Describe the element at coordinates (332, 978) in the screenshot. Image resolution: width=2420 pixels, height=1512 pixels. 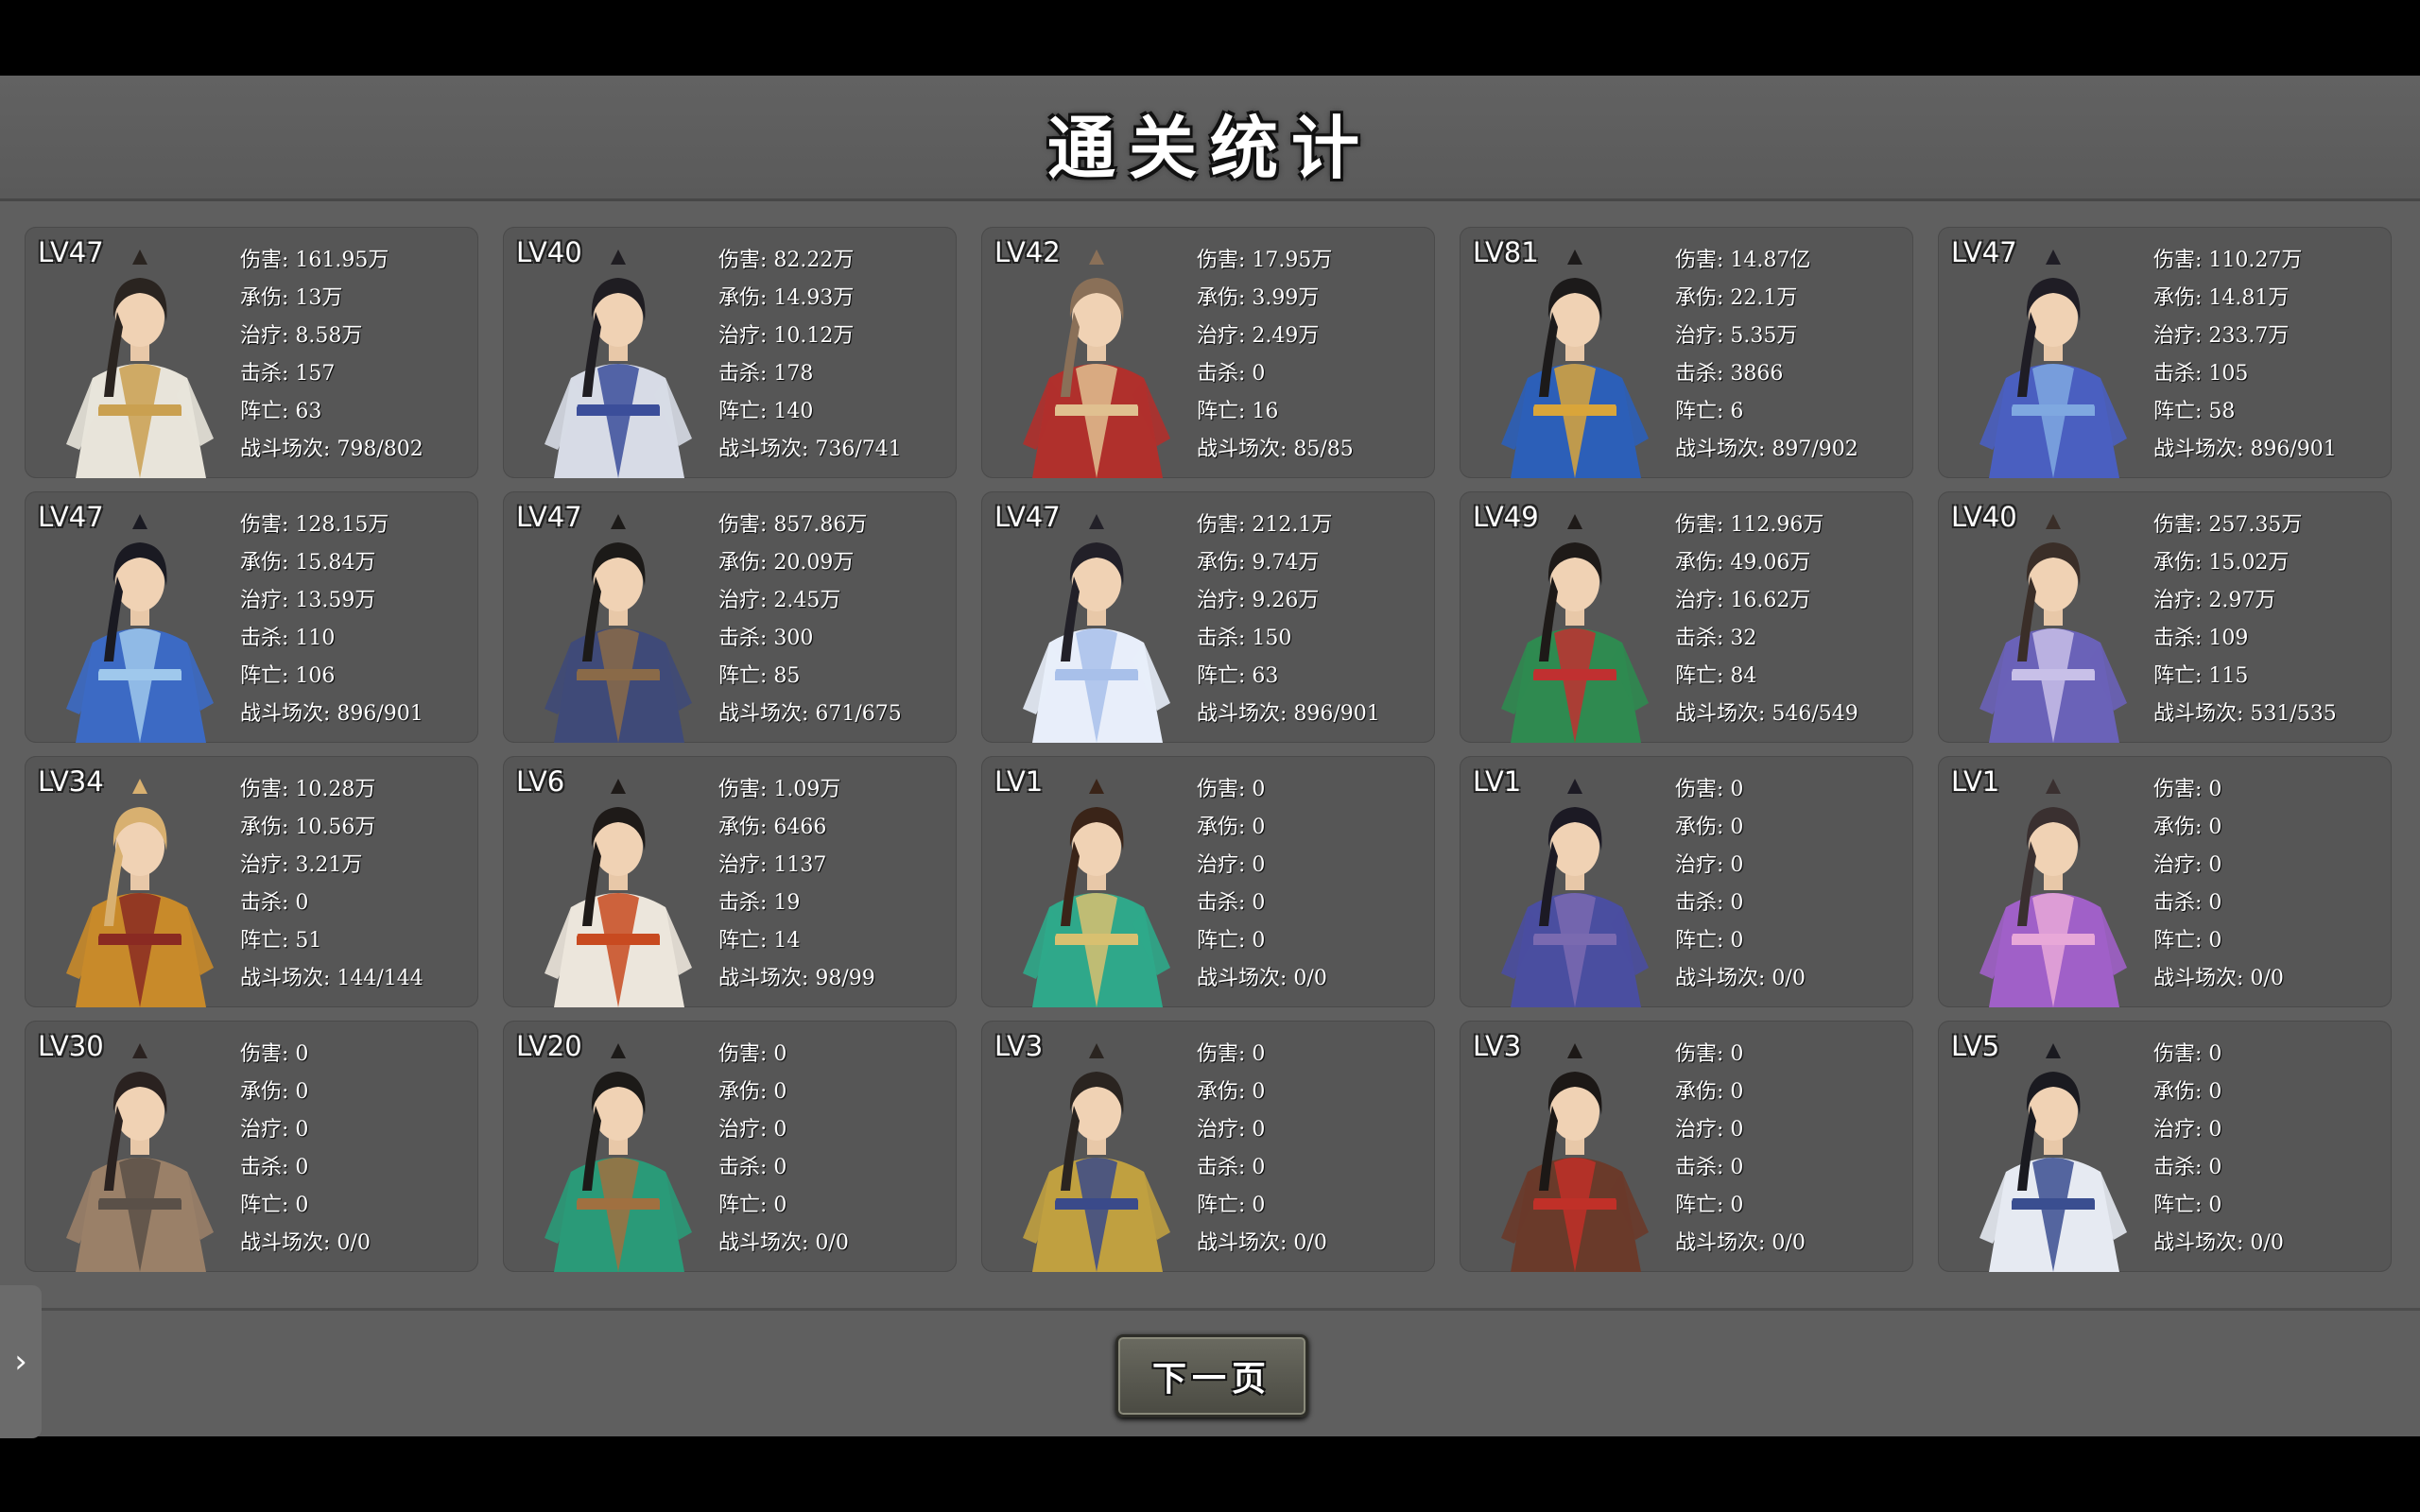
I see `stat-battle-count: 战斗场次: 144/144` at that location.